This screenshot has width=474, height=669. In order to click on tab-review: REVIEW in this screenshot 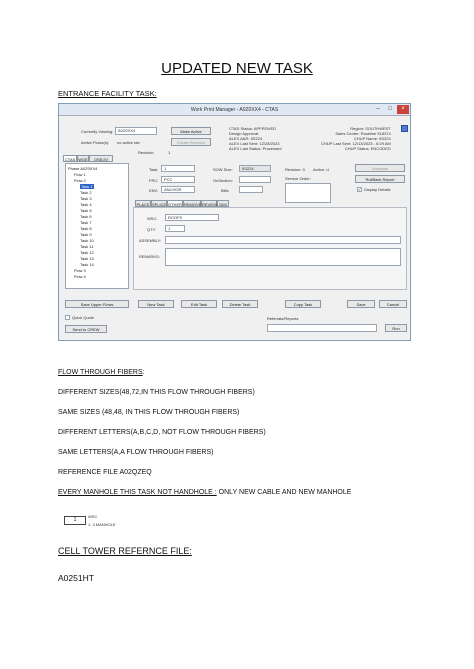, I will do `click(209, 203)`.